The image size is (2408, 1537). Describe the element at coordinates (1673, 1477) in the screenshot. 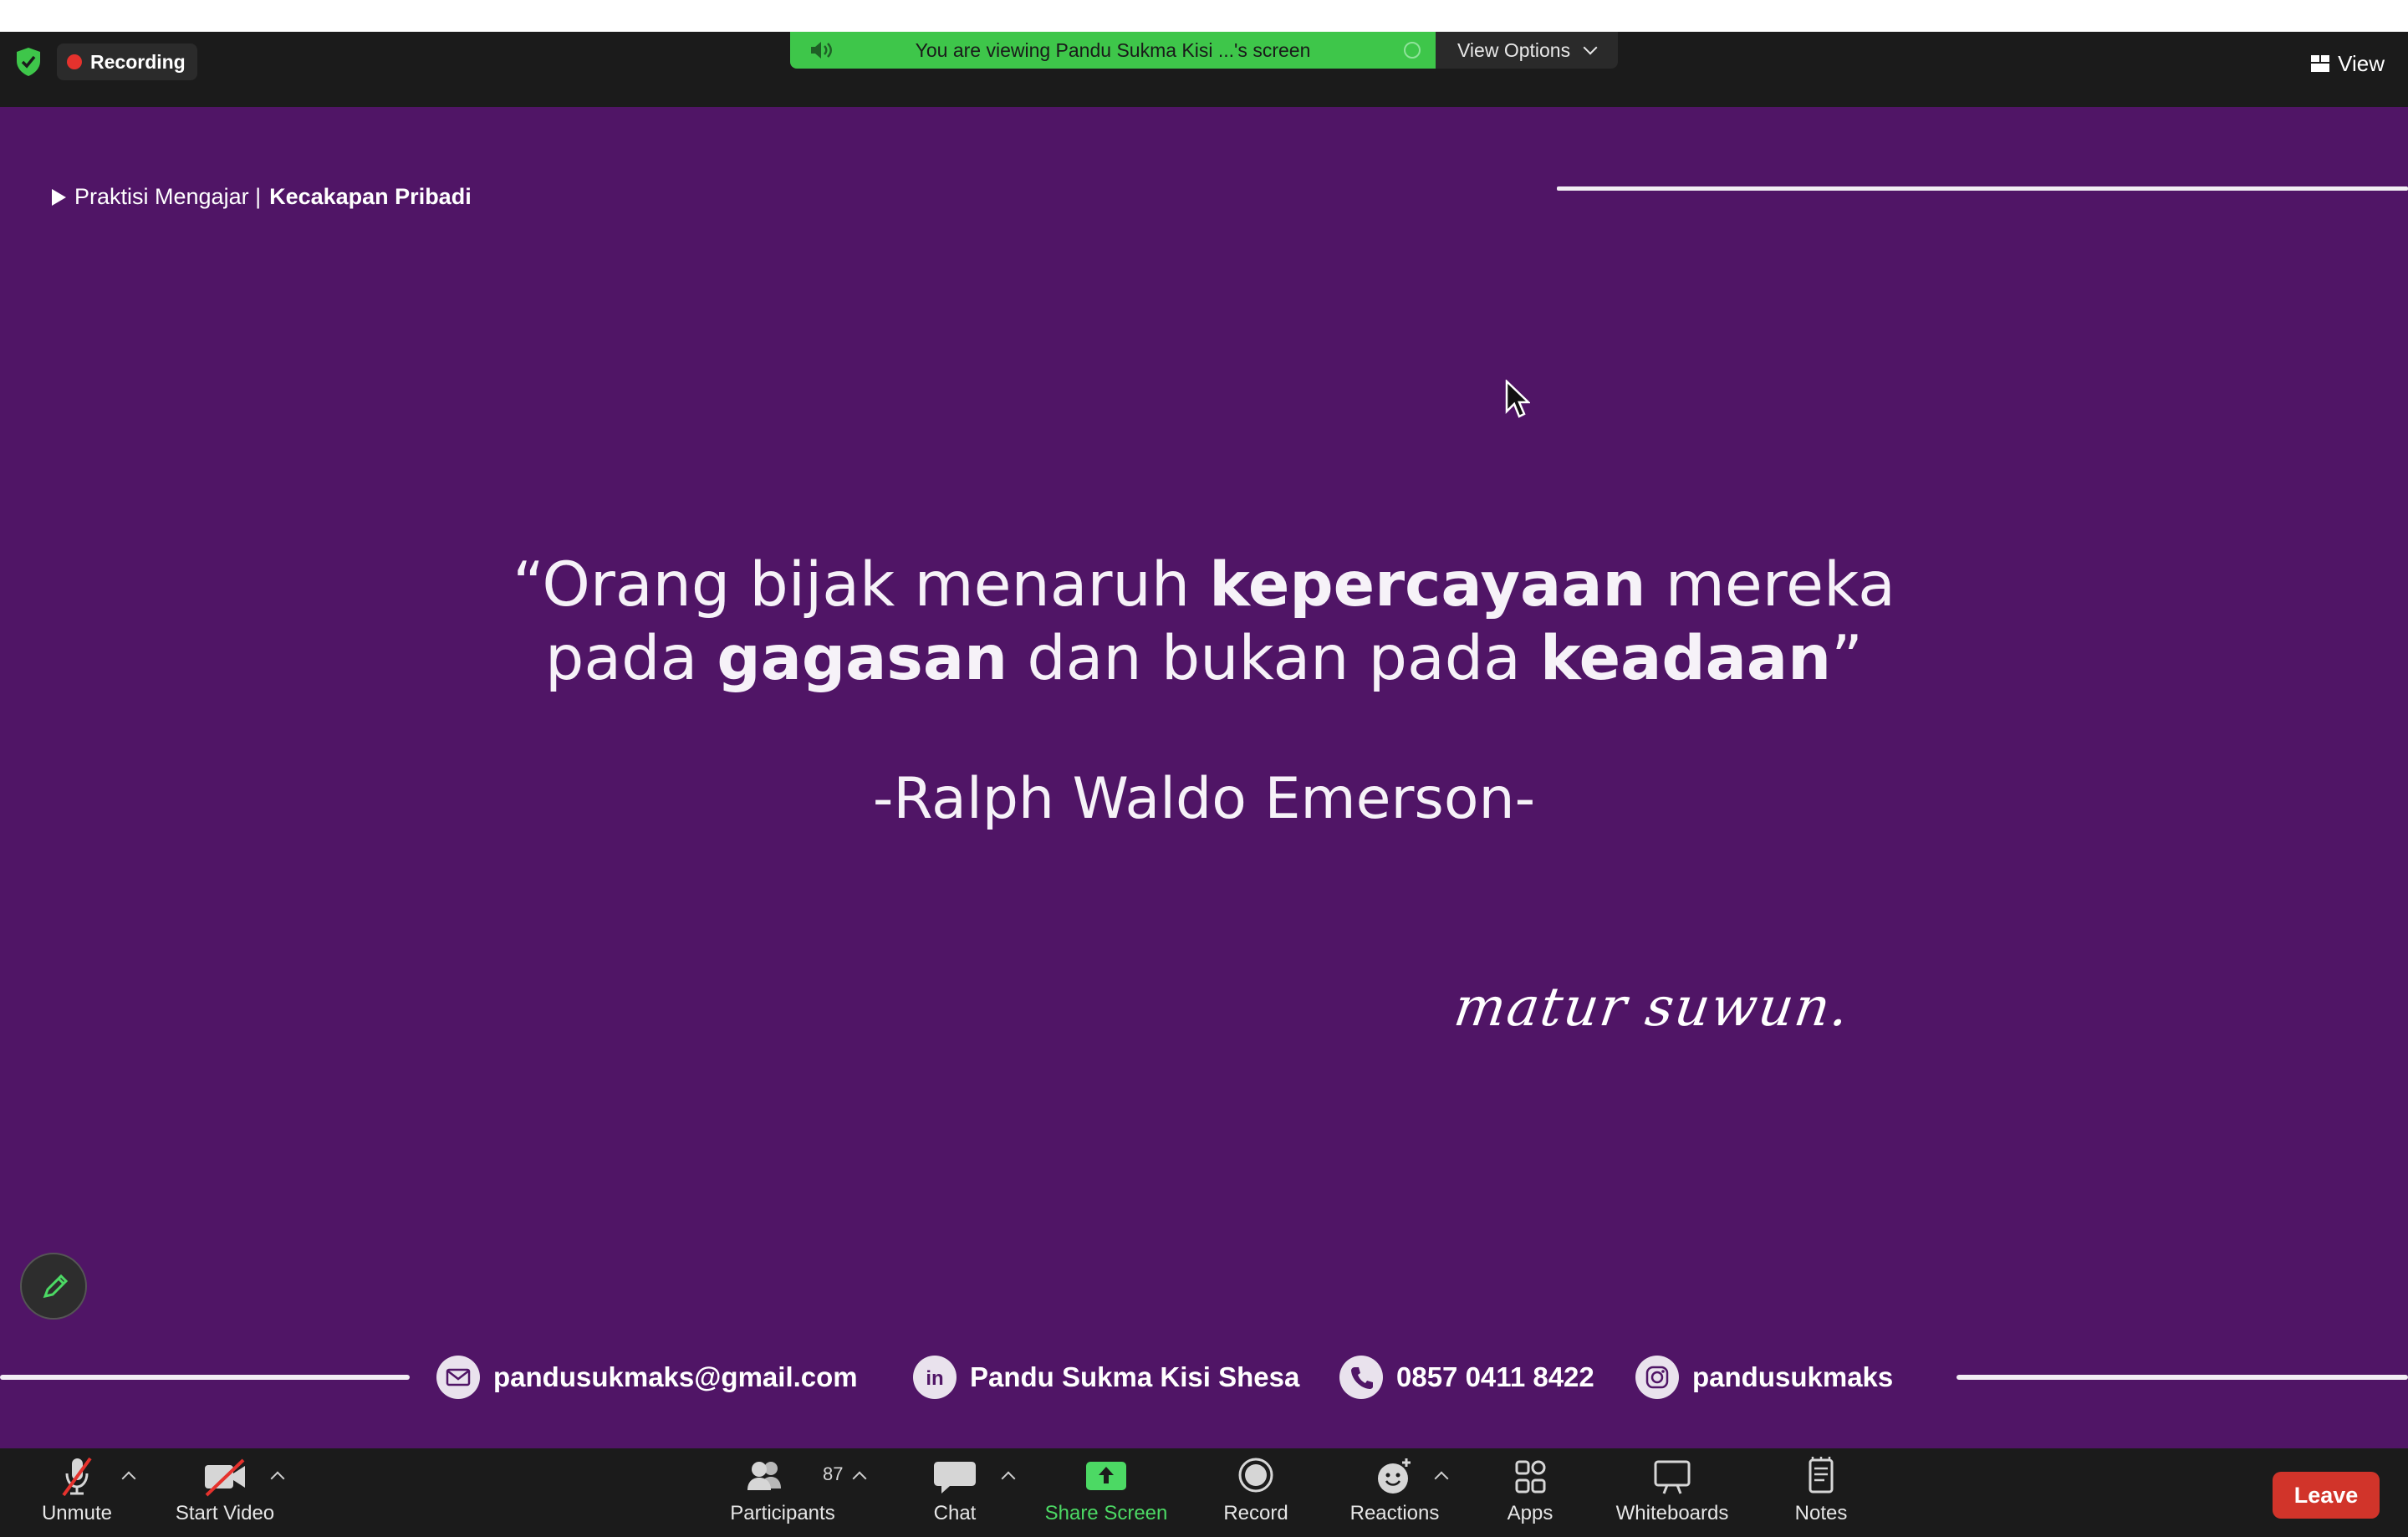

I see `whiteboard-icon` at that location.